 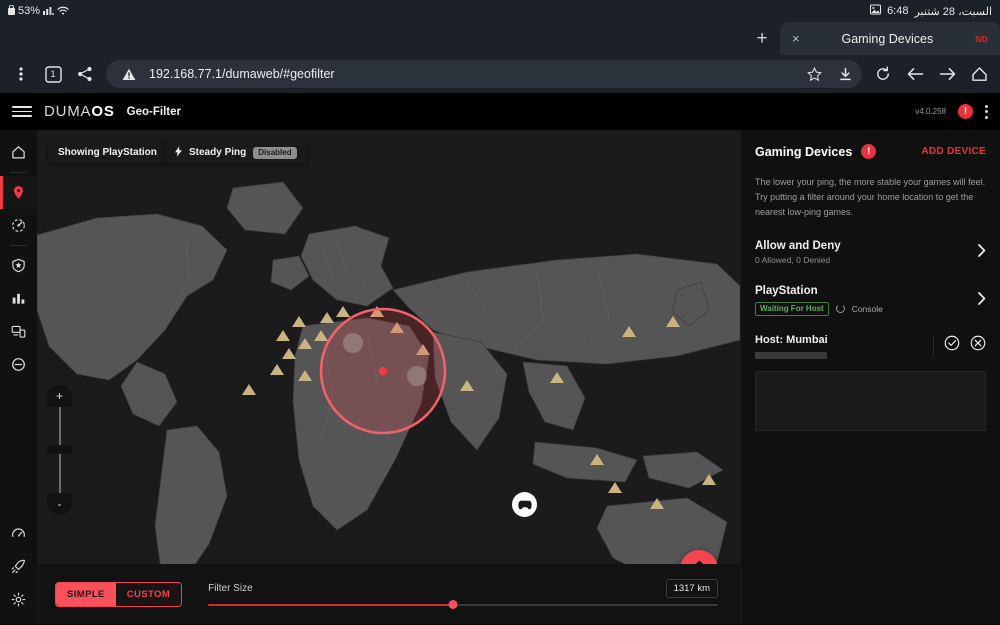 What do you see at coordinates (18, 566) in the screenshot?
I see `sidebar-item-boost` at bounding box center [18, 566].